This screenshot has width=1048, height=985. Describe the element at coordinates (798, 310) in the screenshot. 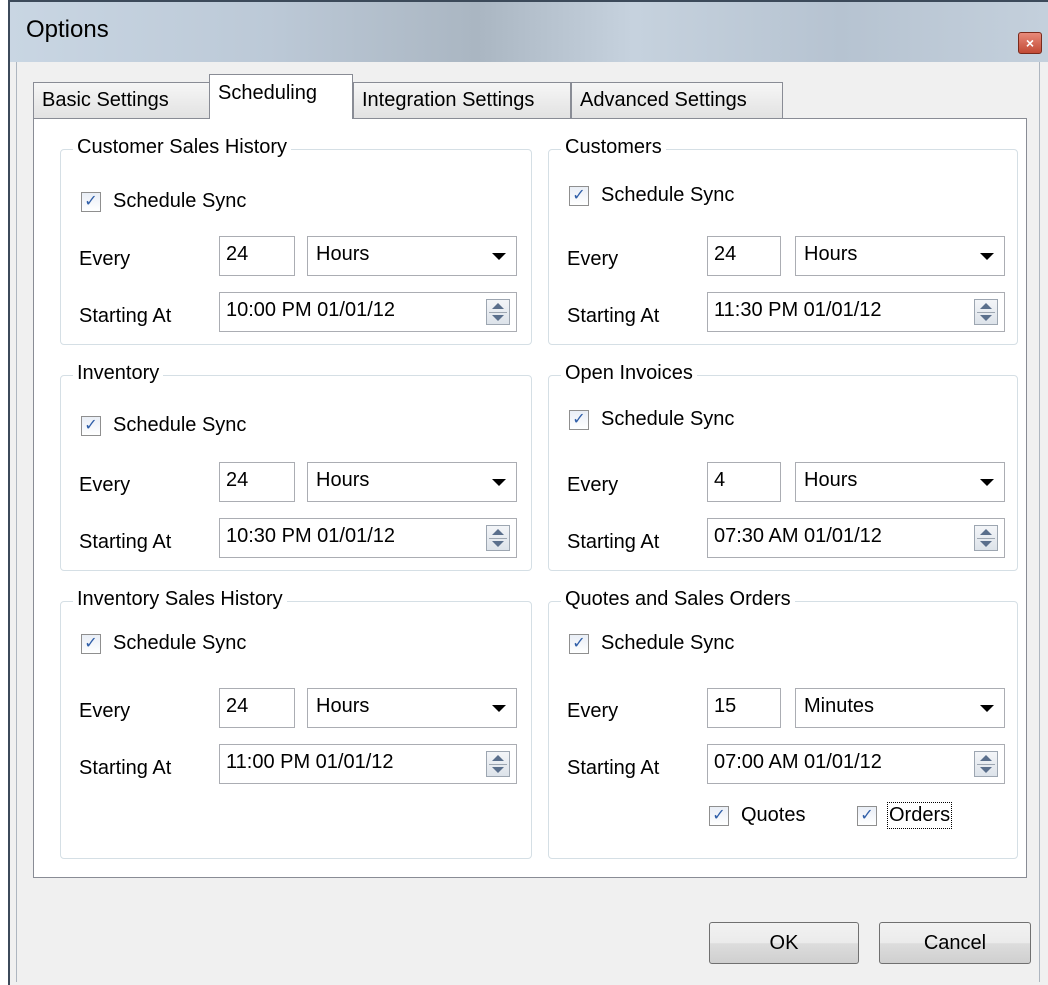

I see `start-datetime-value: 11:30 PM 01/01/12` at that location.